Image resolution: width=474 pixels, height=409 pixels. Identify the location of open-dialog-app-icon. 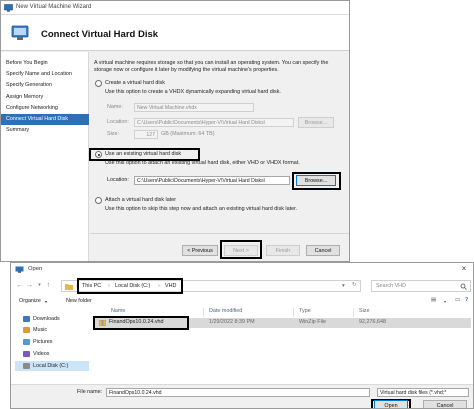
(19, 269).